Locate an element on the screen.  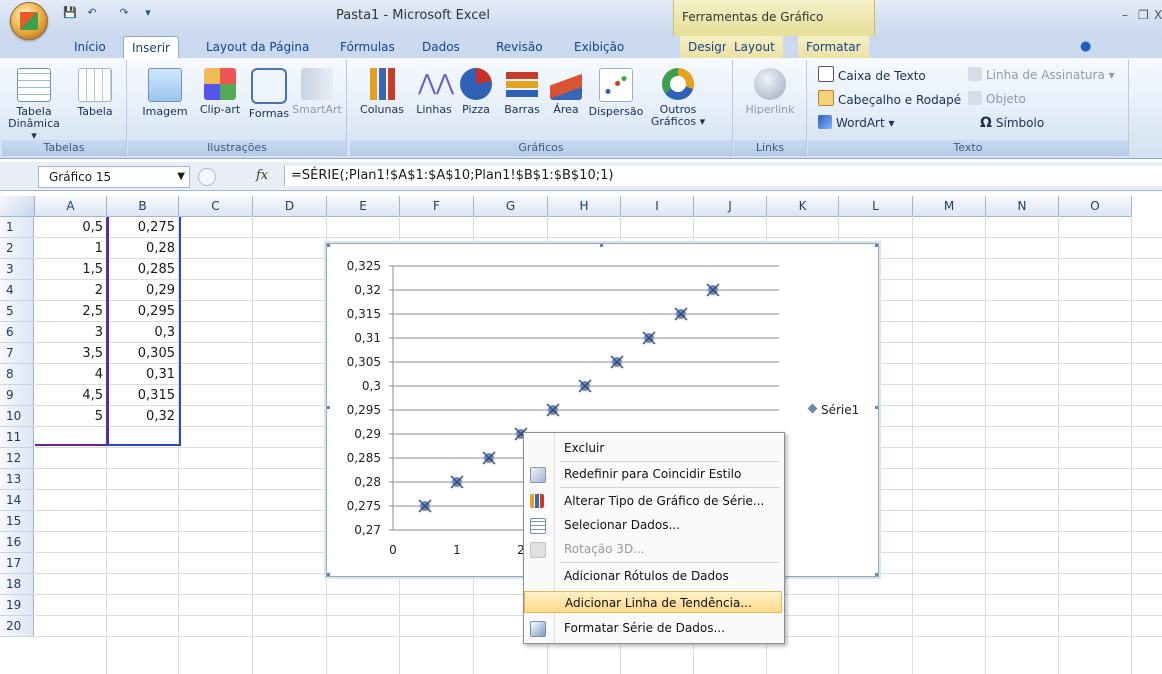
row-header-2: 2 is located at coordinates (17, 248).